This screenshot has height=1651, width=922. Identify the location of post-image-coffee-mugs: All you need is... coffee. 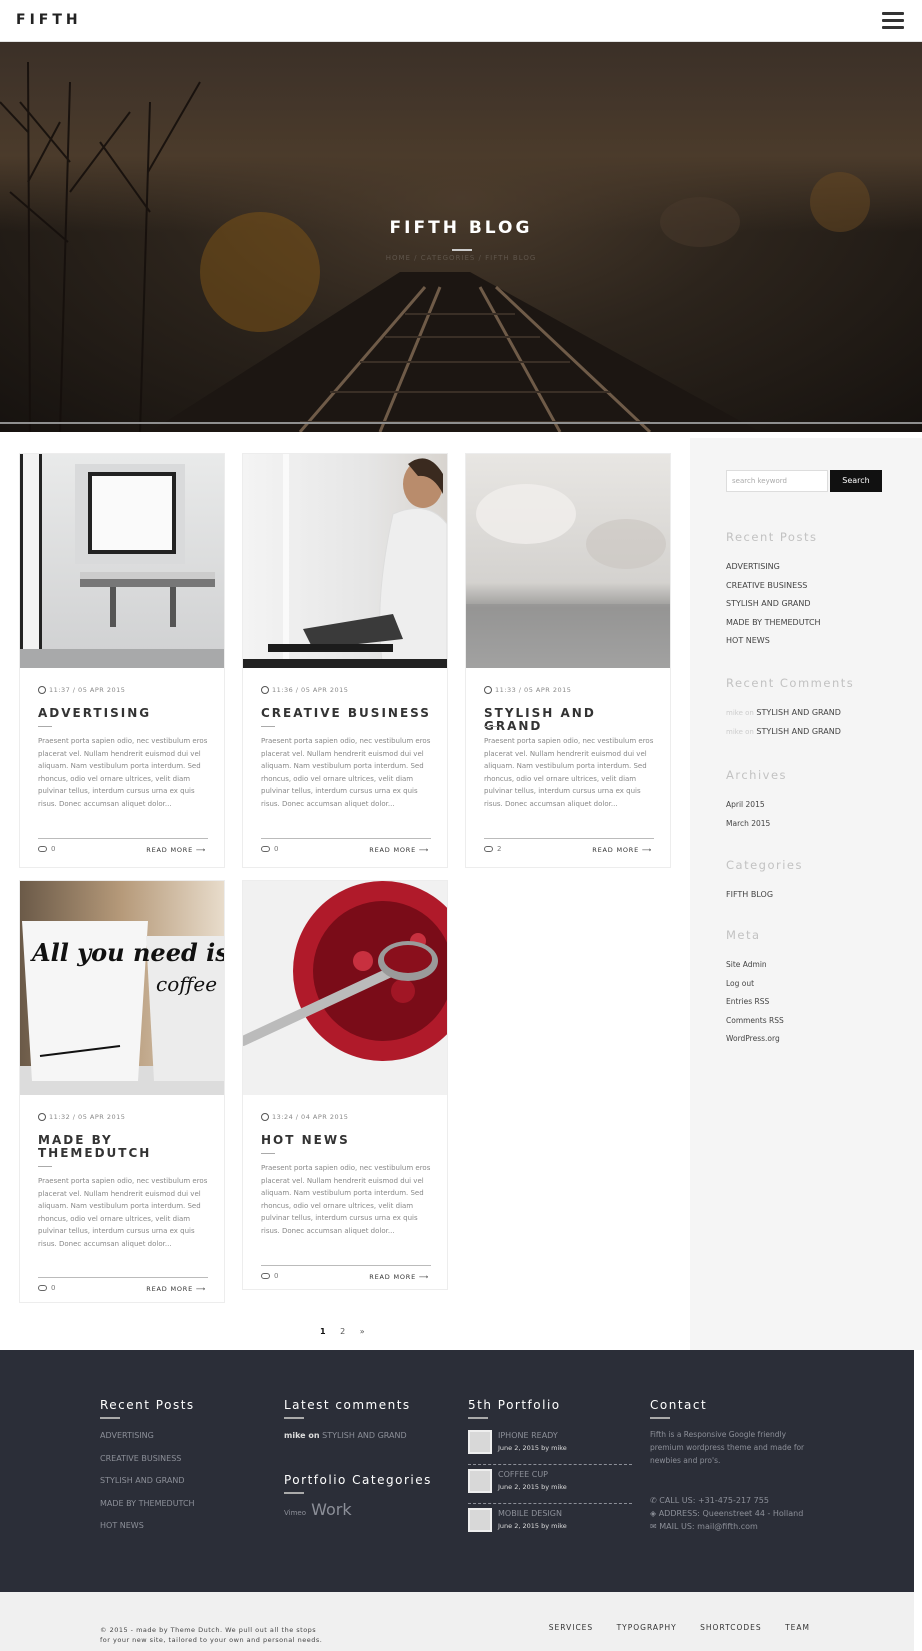
(122, 988).